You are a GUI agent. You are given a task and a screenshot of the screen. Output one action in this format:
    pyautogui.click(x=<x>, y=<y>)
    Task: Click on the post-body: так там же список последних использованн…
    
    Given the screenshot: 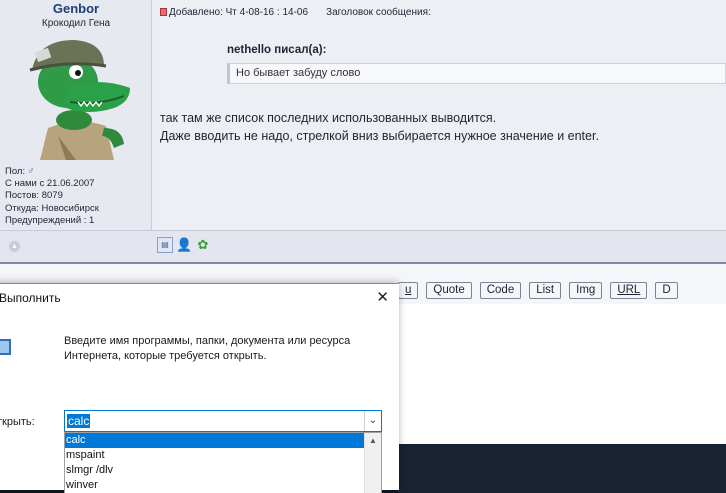 What is the action you would take?
    pyautogui.click(x=379, y=127)
    